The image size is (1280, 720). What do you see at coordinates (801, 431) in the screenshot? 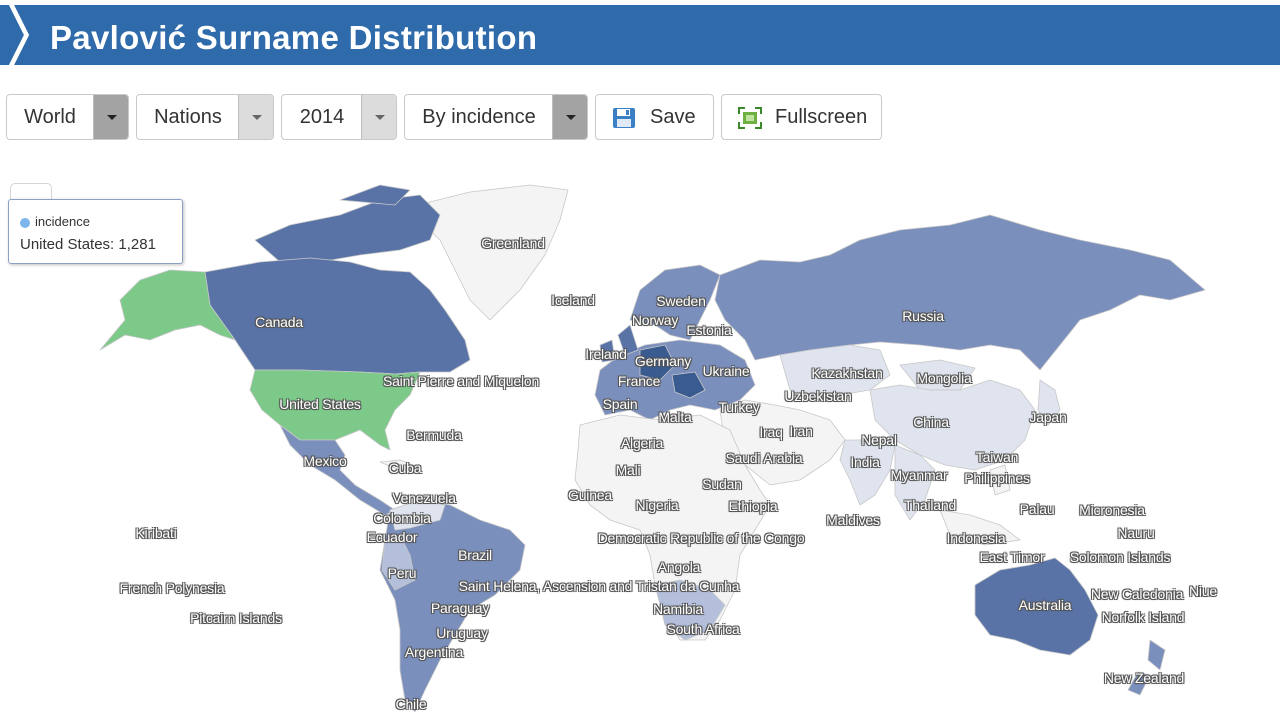
I see `label-iran: Iran` at bounding box center [801, 431].